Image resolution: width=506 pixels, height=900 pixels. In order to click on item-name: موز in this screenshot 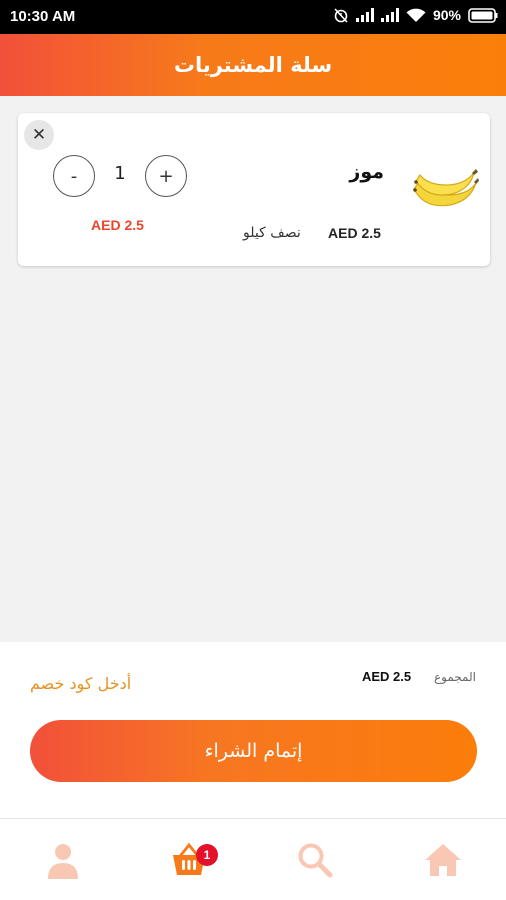, I will do `click(366, 172)`.